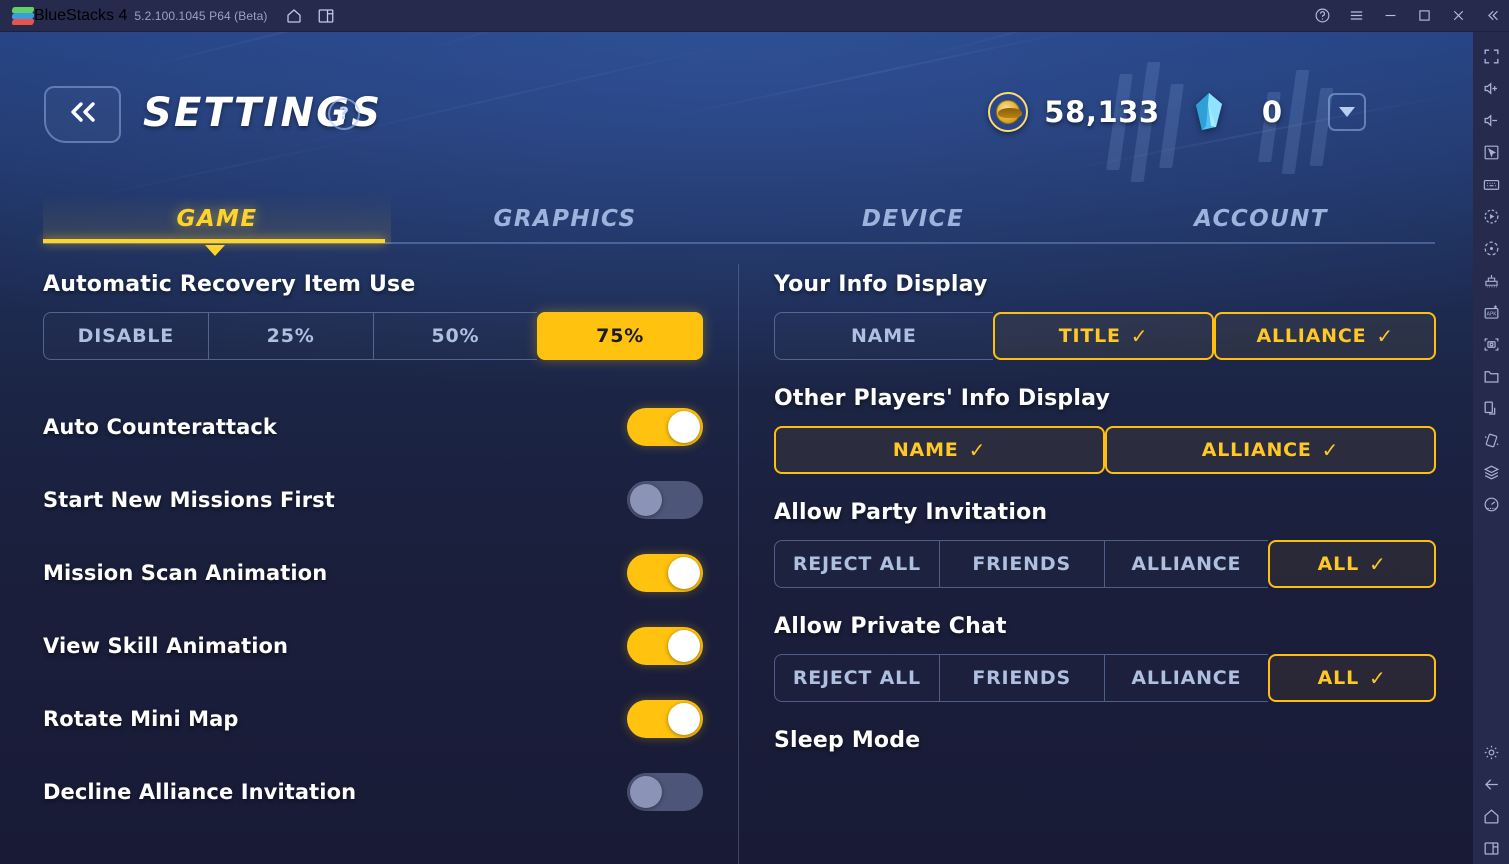  What do you see at coordinates (736, 98) in the screenshot?
I see `settings-header: SETTINGS ? 58,133 0` at bounding box center [736, 98].